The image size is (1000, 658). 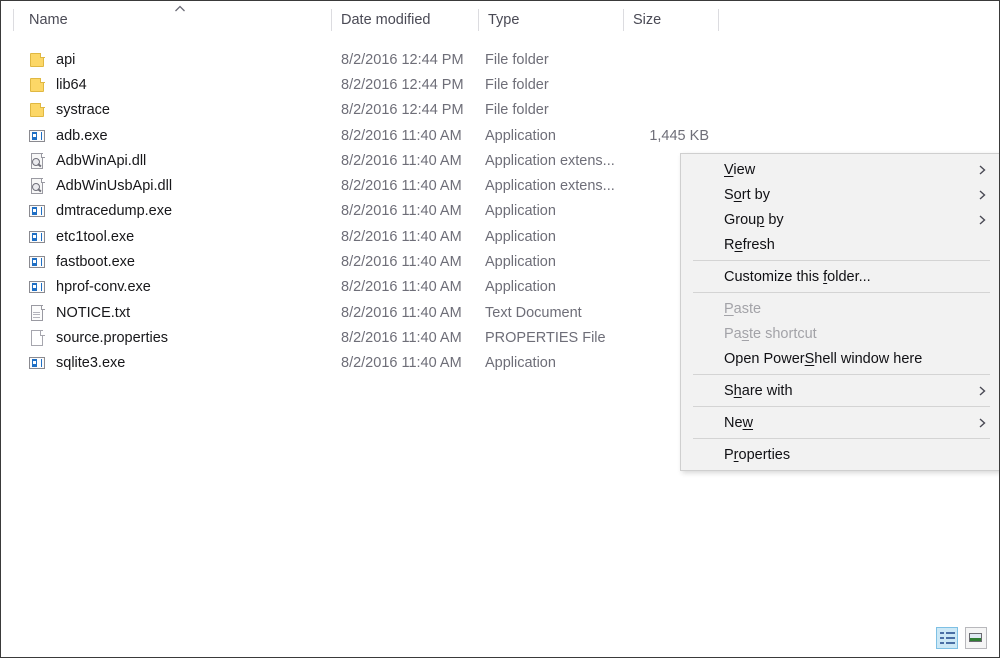 What do you see at coordinates (385, 20) in the screenshot?
I see `column-header-date-modified: Date modified` at bounding box center [385, 20].